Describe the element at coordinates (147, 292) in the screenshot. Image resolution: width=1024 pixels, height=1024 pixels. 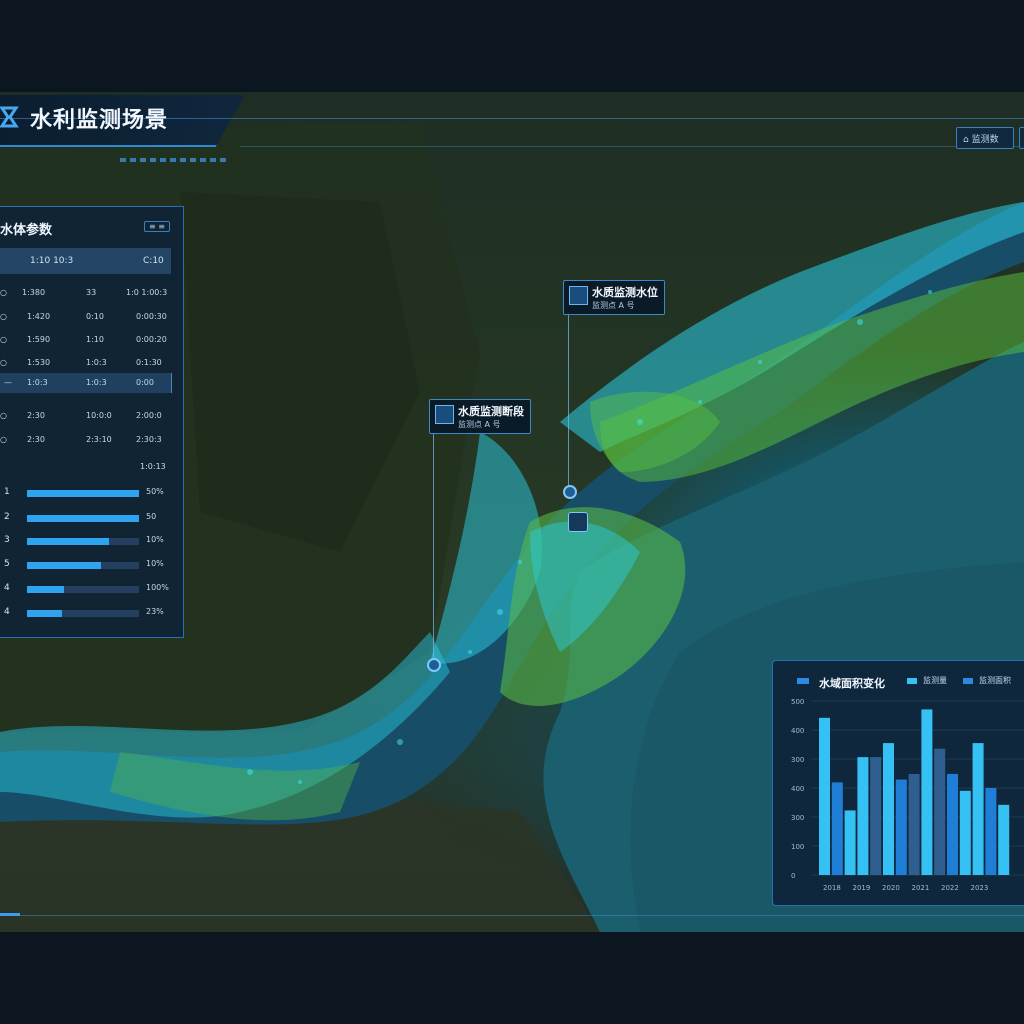
I see `table-cell: 1:0 1:00:3` at that location.